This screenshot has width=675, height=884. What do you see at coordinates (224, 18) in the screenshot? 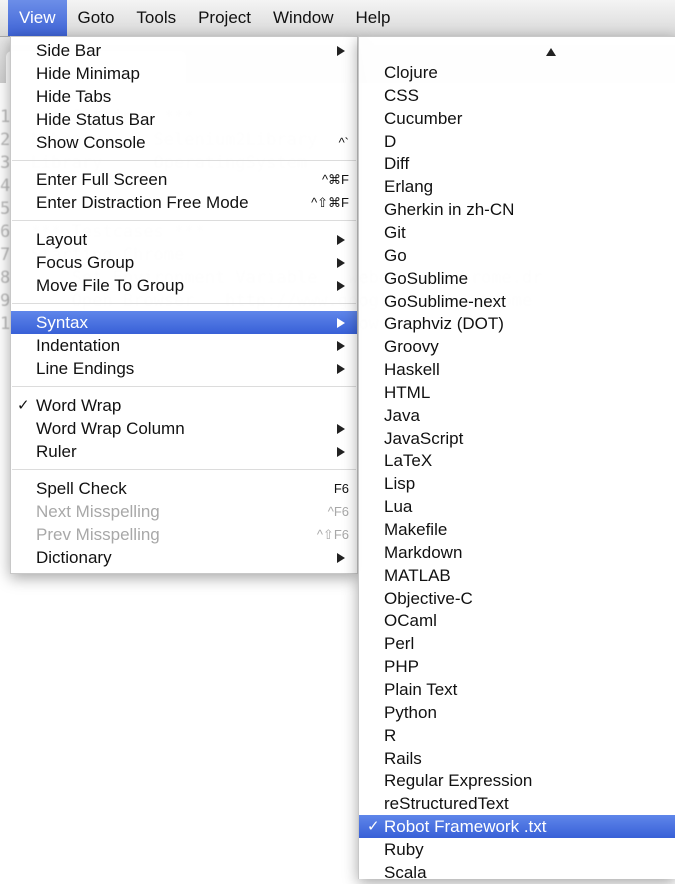
I see `menubar-project: Project` at bounding box center [224, 18].